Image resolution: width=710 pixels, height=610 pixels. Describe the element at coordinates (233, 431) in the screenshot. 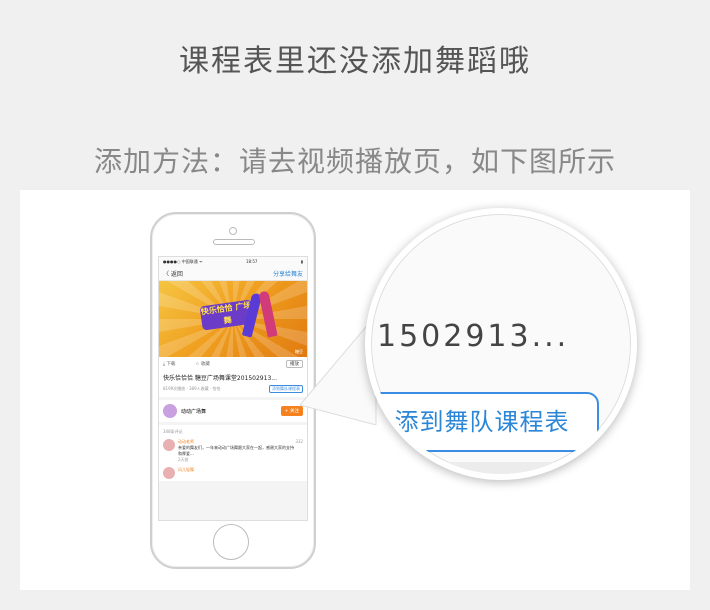

I see `comment-count: 348条评论` at that location.